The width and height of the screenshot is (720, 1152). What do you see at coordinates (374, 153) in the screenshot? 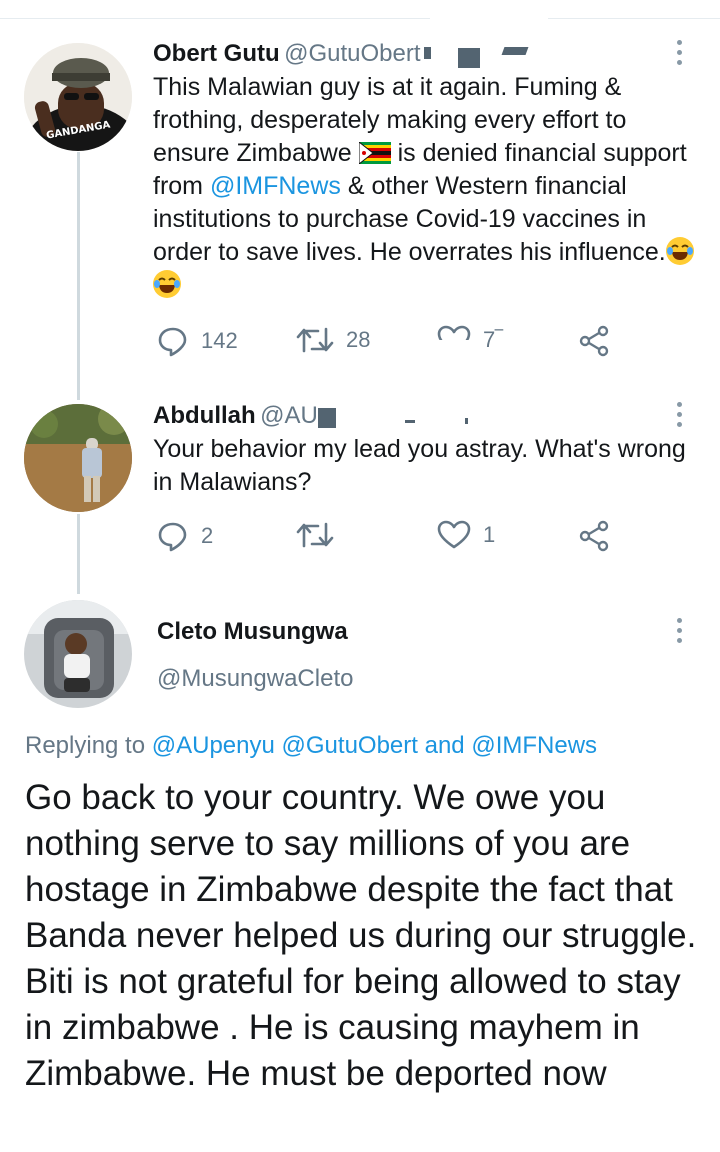
I see `zimbabwe-flag-icon` at bounding box center [374, 153].